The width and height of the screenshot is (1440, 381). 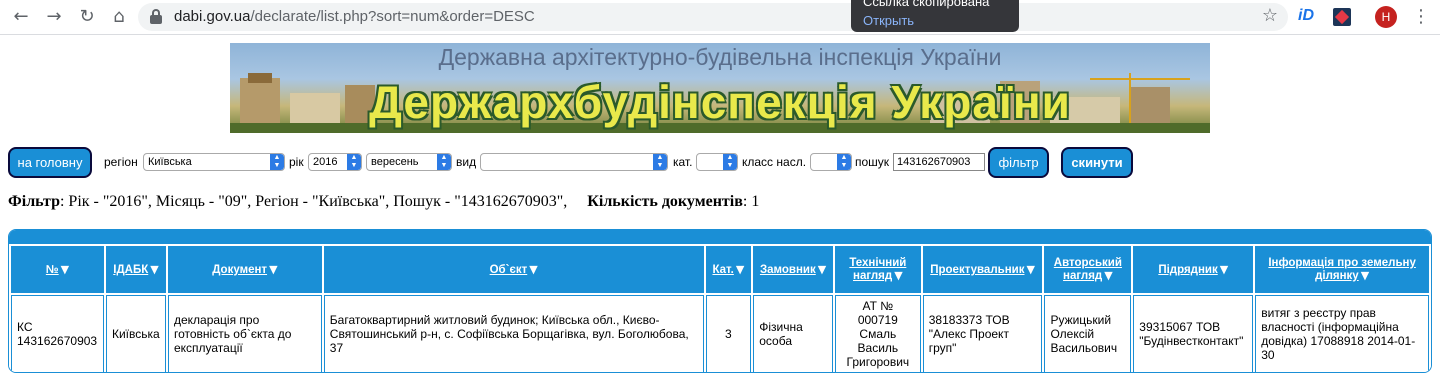 What do you see at coordinates (926, 4) in the screenshot?
I see `toast-title: Ссылка скопирована` at bounding box center [926, 4].